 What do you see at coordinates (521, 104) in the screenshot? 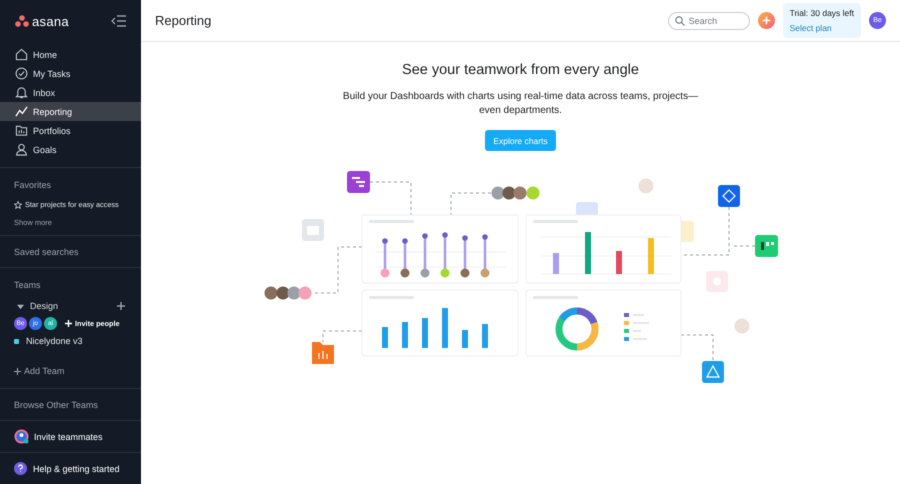
I see `hero-description: Build your Dashboards with charts using real-time data across teams, projects—even departments.` at bounding box center [521, 104].